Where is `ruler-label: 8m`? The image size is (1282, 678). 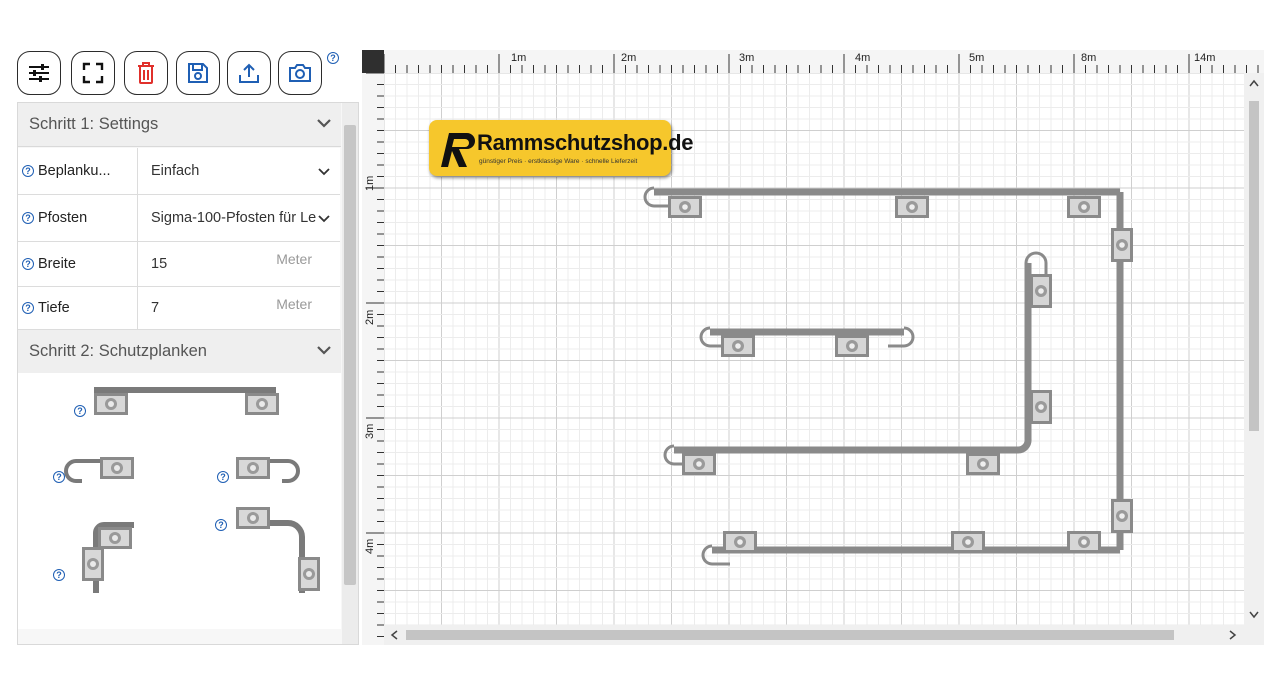
ruler-label: 8m is located at coordinates (1089, 58).